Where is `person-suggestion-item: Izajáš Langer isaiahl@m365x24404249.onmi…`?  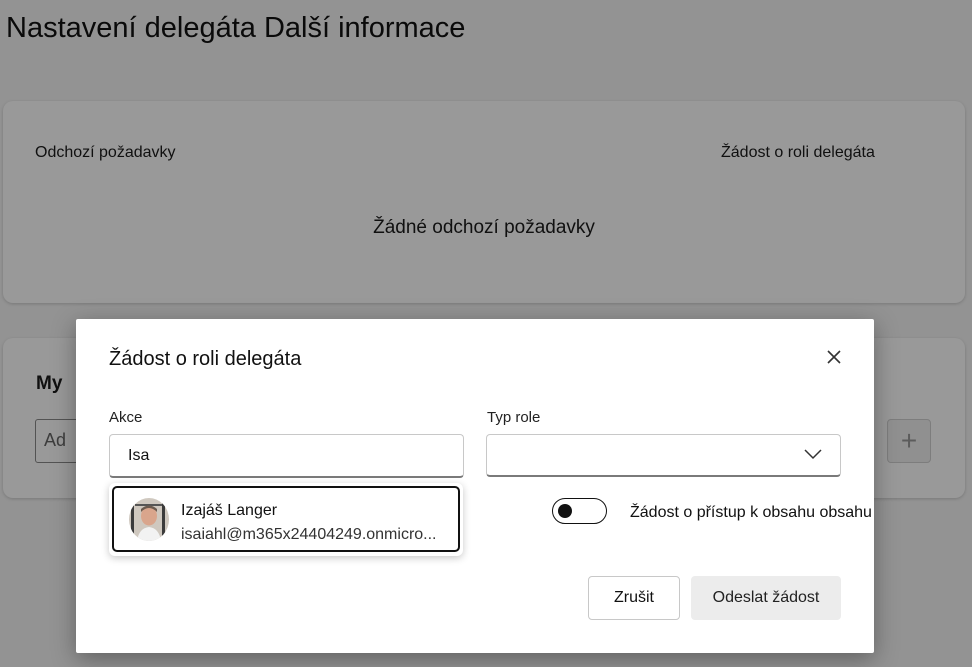
person-suggestion-item: Izajáš Langer isaiahl@m365x24404249.onmi… is located at coordinates (286, 519).